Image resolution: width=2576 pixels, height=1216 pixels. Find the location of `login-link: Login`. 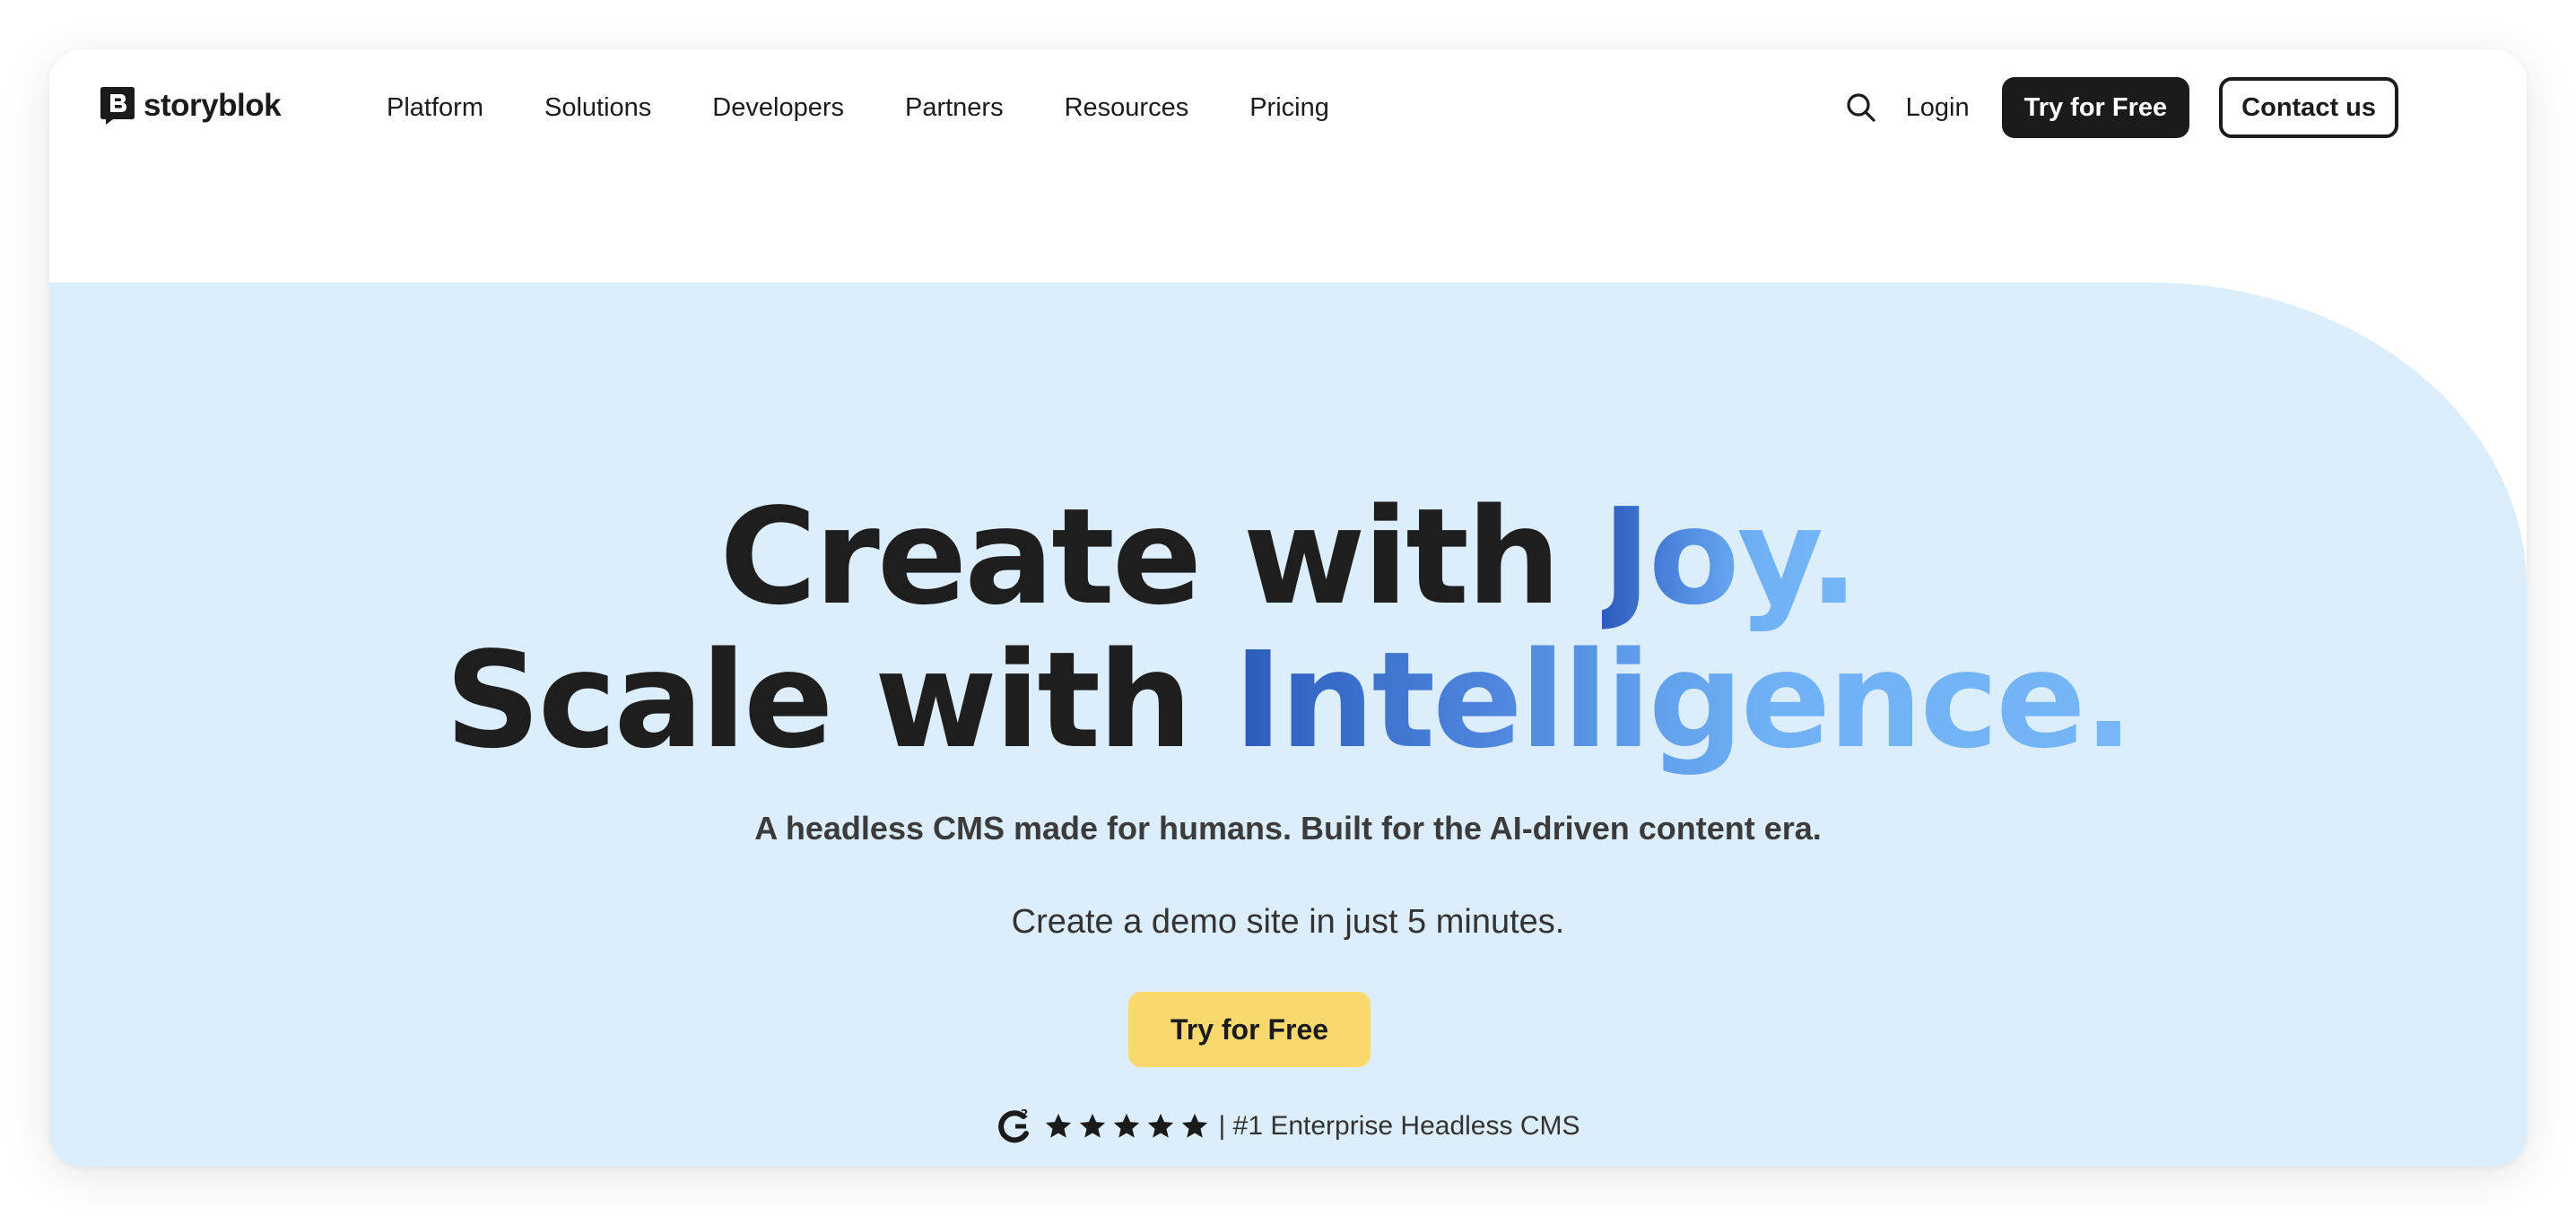

login-link: Login is located at coordinates (1938, 108).